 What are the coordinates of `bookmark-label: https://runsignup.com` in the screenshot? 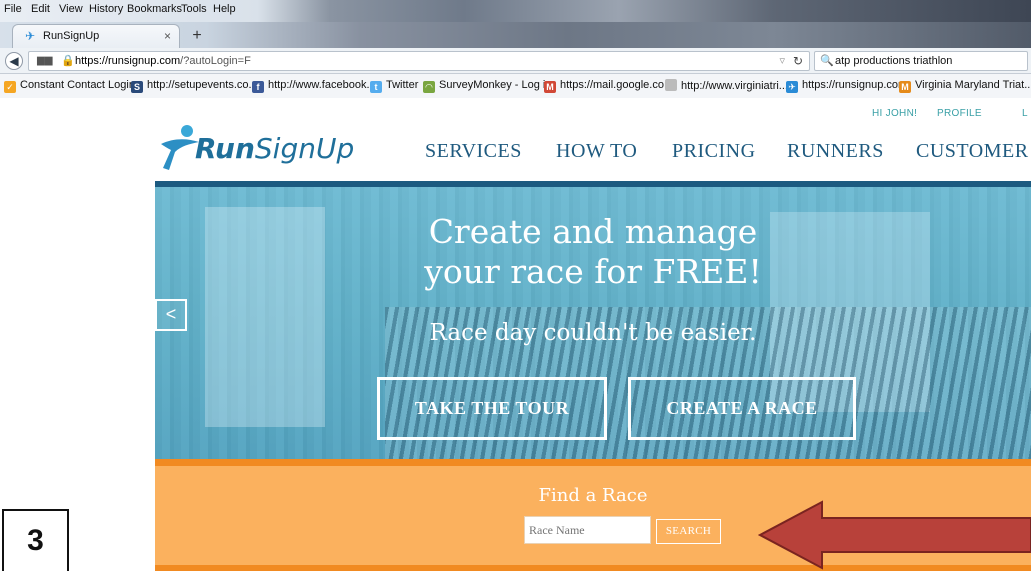 It's located at (855, 85).